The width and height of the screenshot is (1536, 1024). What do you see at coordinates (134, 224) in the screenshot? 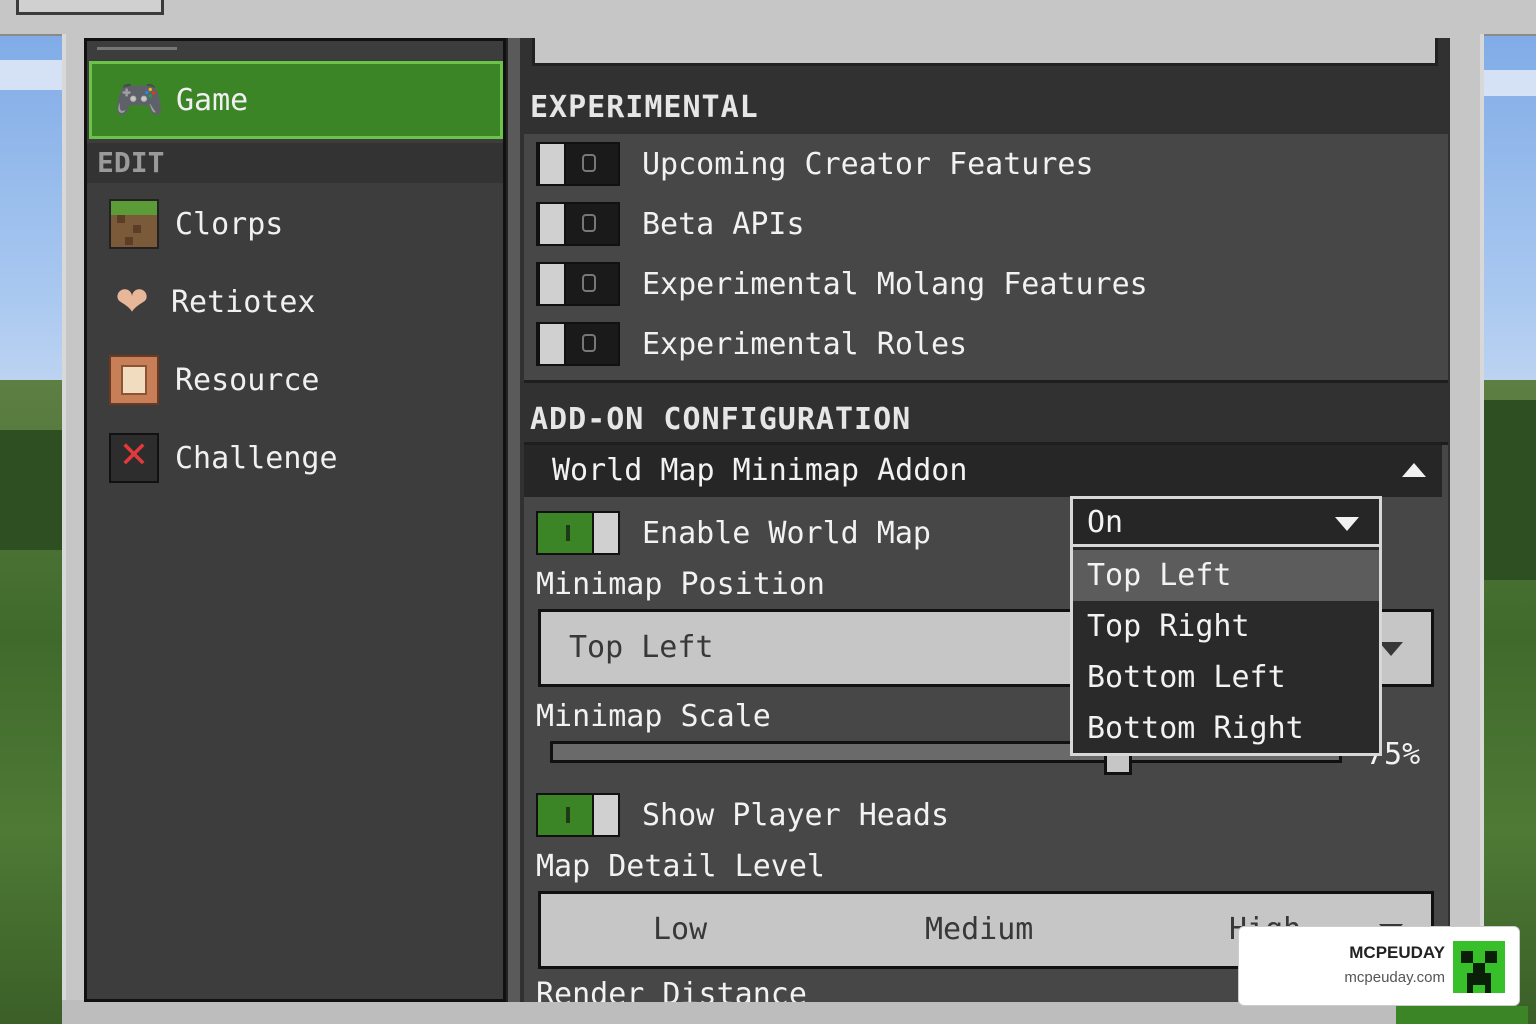
I see `grass-block-icon` at bounding box center [134, 224].